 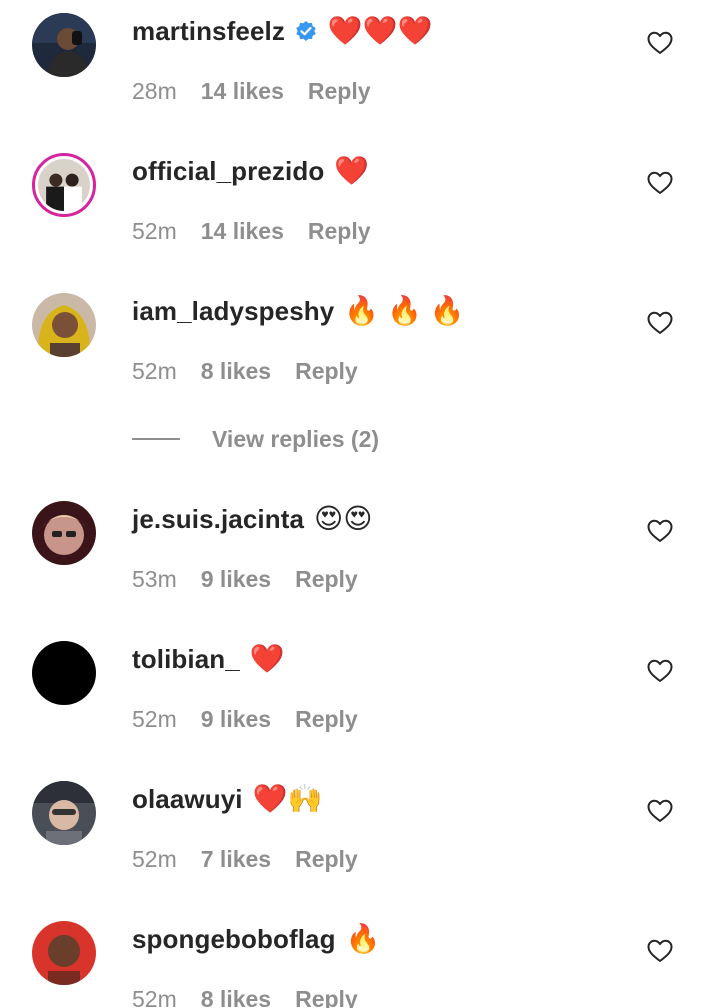 I want to click on comment-username: olaawuyi, so click(x=187, y=799).